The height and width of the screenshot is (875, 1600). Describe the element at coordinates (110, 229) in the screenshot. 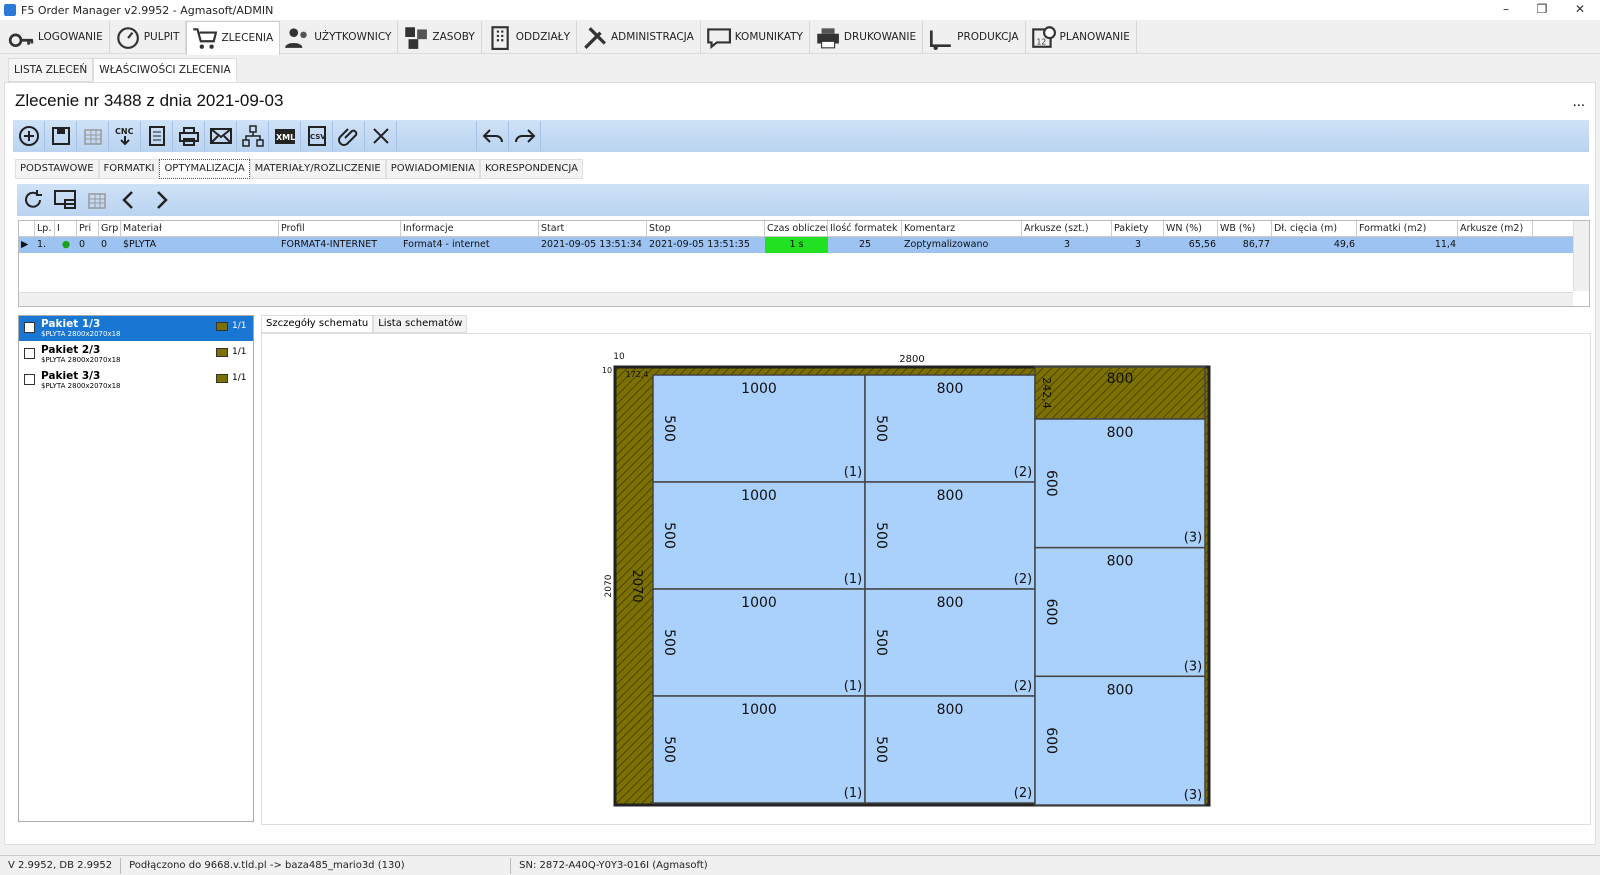

I see `column-header: Grp` at that location.